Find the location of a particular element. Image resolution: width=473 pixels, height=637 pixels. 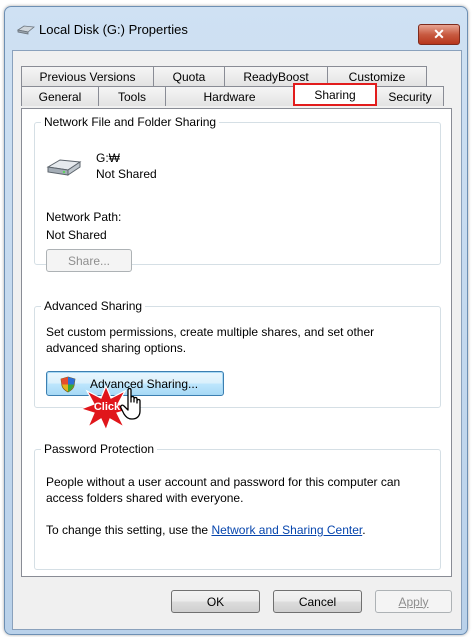

tab-previous-versions: Previous Versions is located at coordinates (87, 76).